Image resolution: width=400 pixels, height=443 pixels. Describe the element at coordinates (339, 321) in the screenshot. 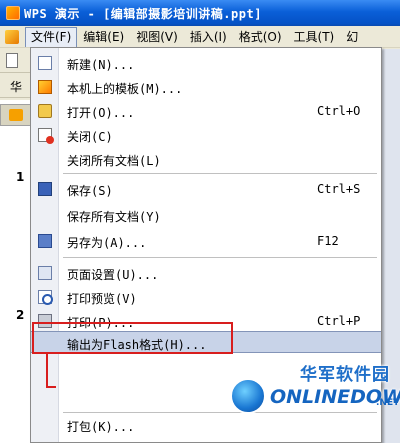

I see `menu-shortcut: Ctrl+P` at that location.